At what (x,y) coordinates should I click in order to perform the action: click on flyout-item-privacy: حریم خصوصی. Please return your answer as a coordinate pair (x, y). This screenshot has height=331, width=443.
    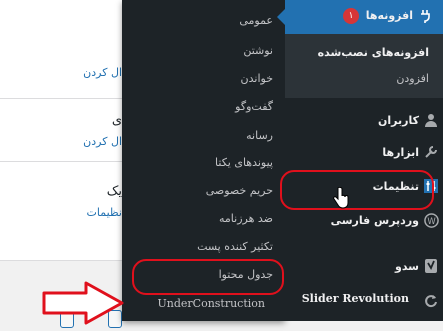
    Looking at the image, I should click on (239, 190).